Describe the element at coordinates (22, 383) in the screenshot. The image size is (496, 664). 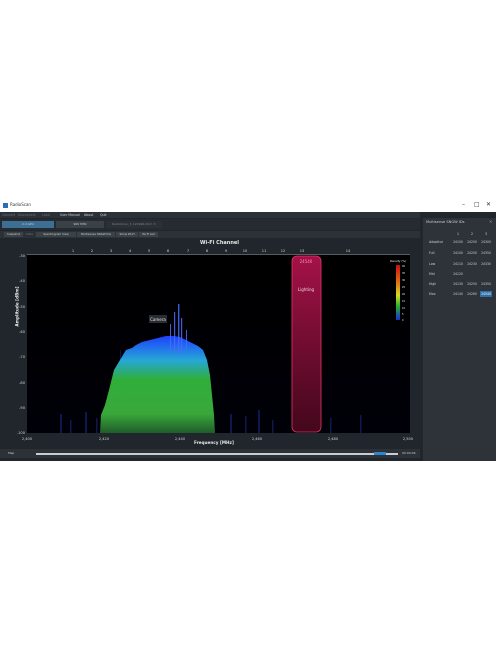
I see `y-tick: -80` at that location.